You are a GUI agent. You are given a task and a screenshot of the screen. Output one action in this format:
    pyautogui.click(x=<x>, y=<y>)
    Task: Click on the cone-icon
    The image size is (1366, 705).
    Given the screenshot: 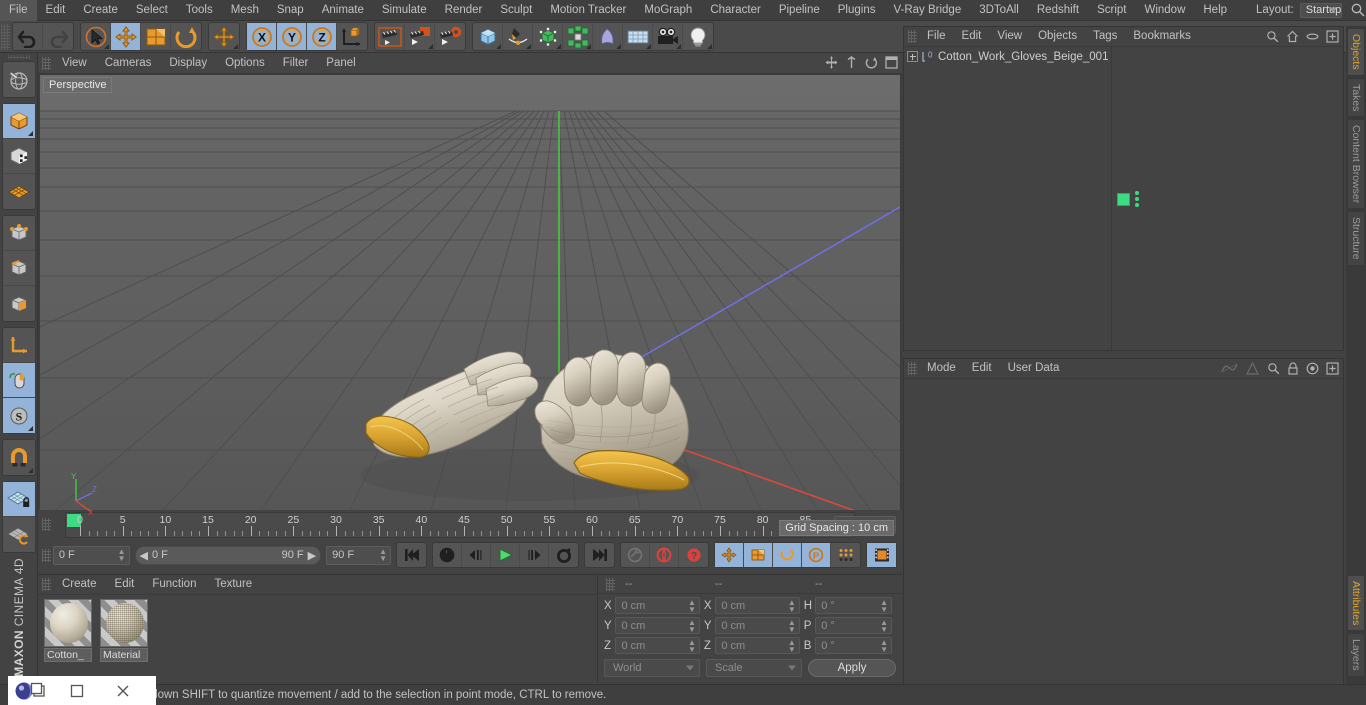 What is the action you would take?
    pyautogui.click(x=1252, y=370)
    